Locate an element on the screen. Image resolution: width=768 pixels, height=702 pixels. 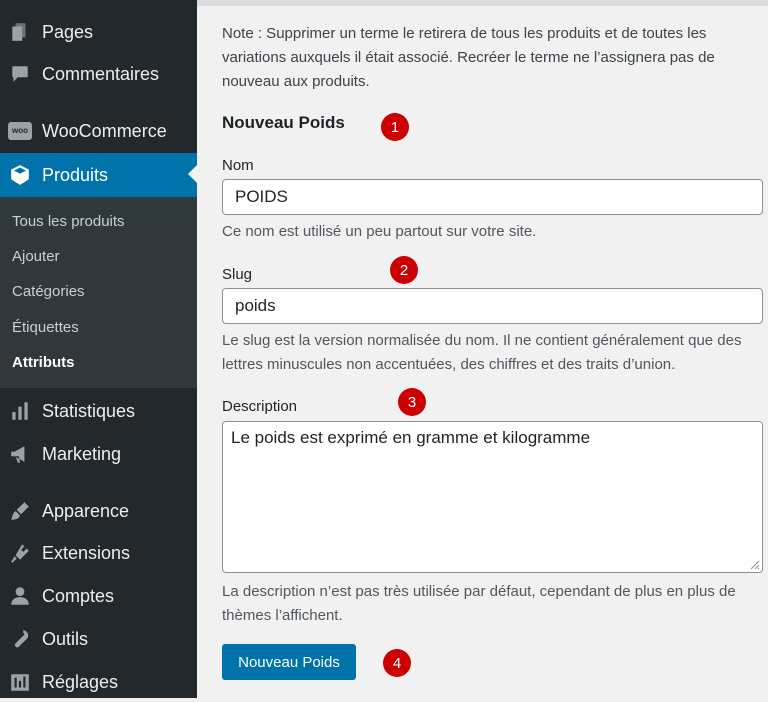
sidebar-item-woocommerce: woo WooCommerce is located at coordinates (98, 131).